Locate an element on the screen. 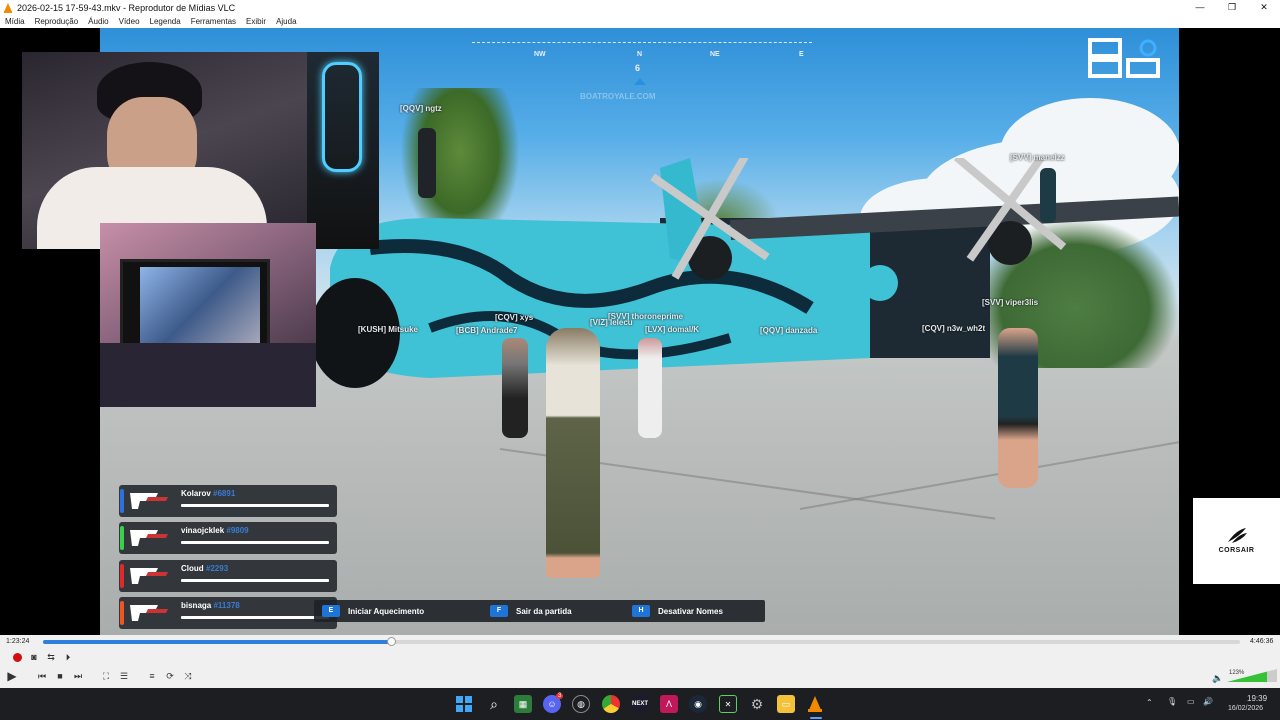  clock-time: 19:39 is located at coordinates (1257, 698).